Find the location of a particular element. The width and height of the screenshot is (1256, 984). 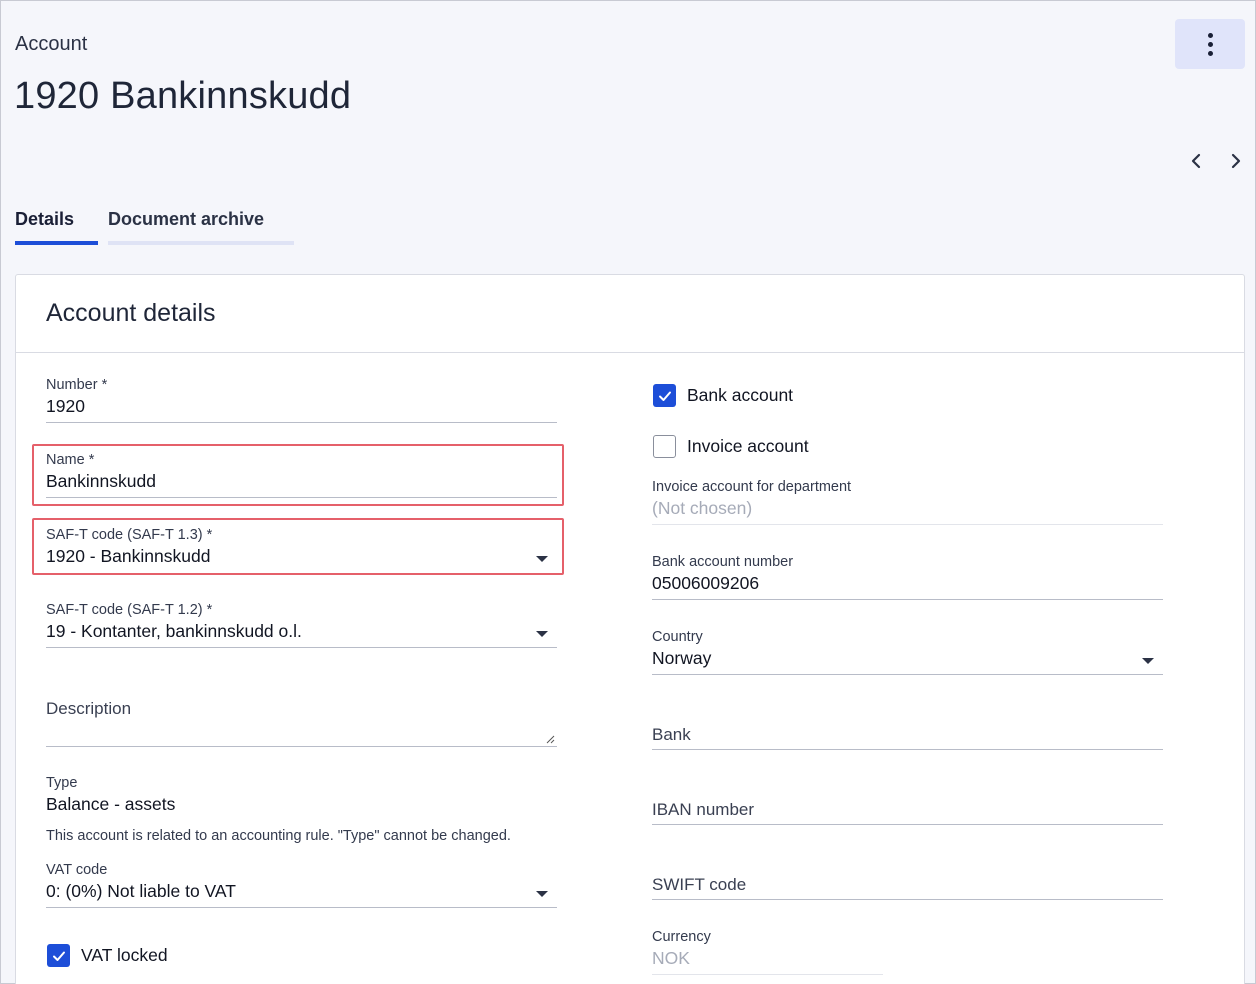

number-field: Number * 1920 is located at coordinates (301, 400).